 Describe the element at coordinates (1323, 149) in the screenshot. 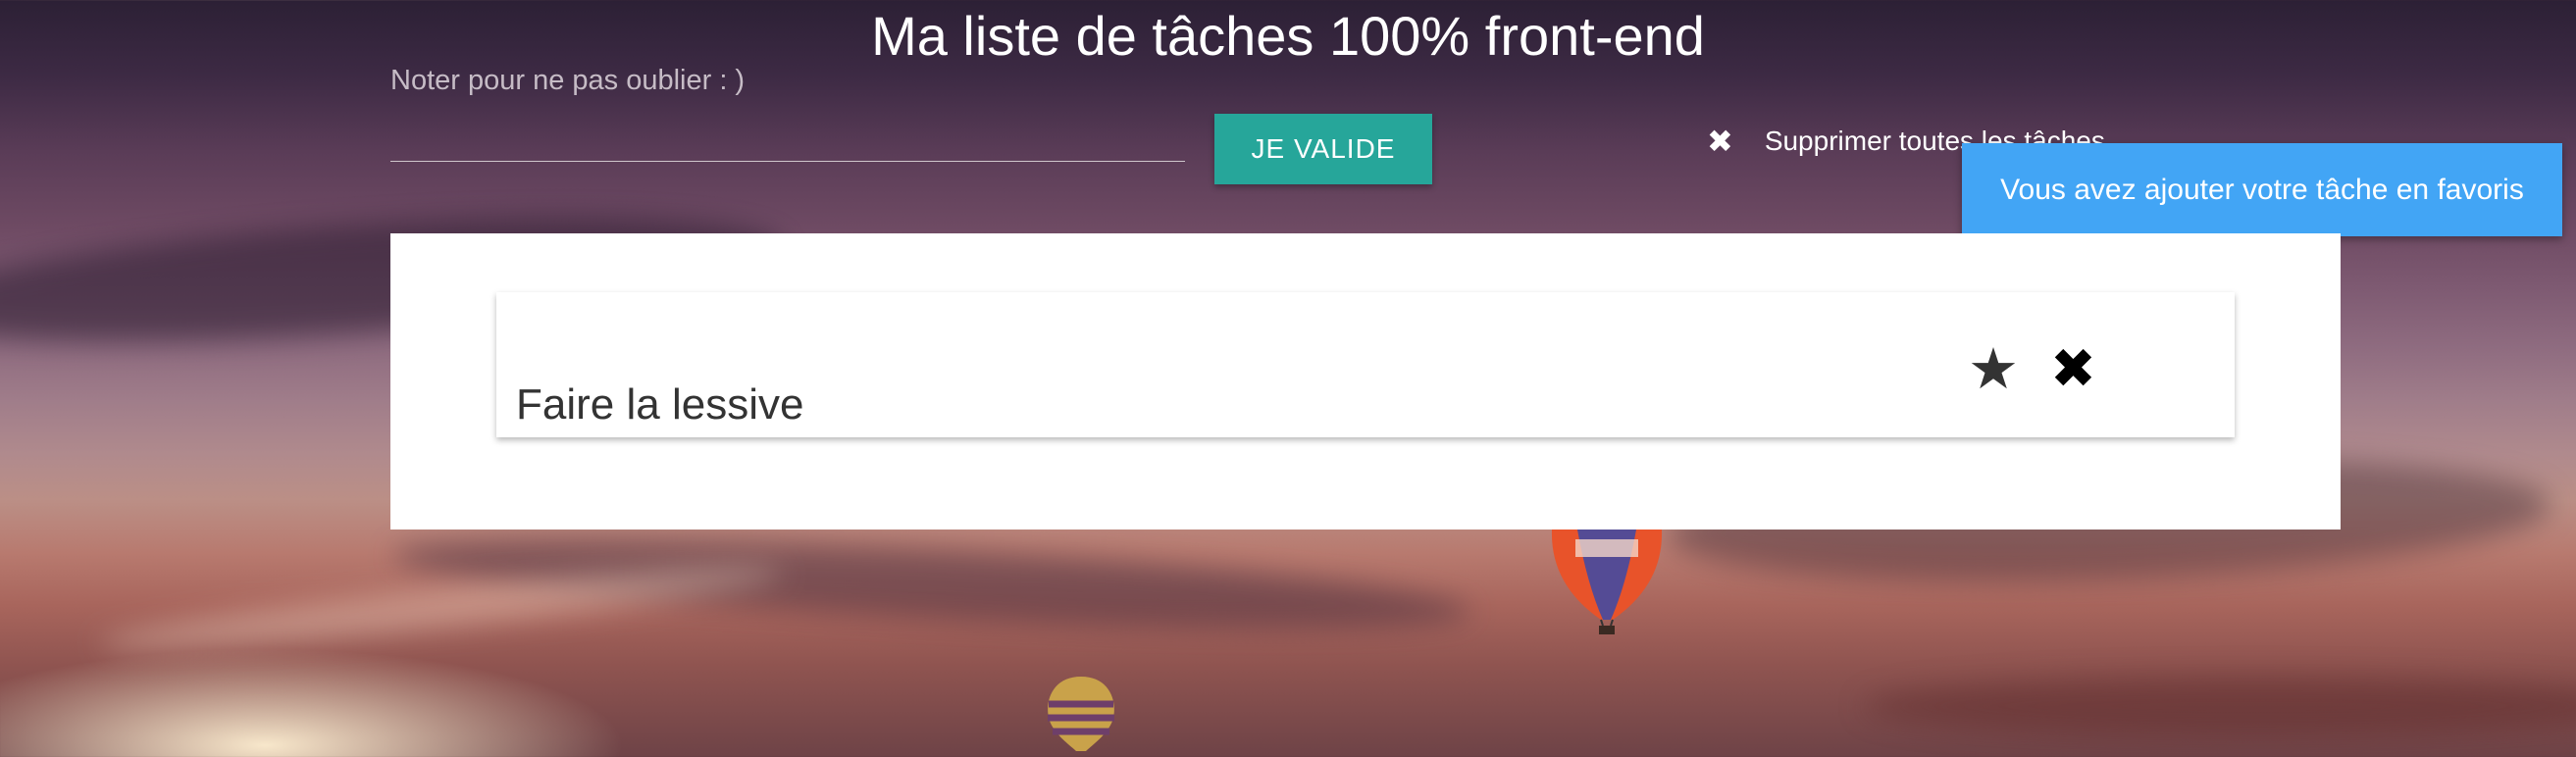

I see `validate-button: JE VALIDE` at that location.